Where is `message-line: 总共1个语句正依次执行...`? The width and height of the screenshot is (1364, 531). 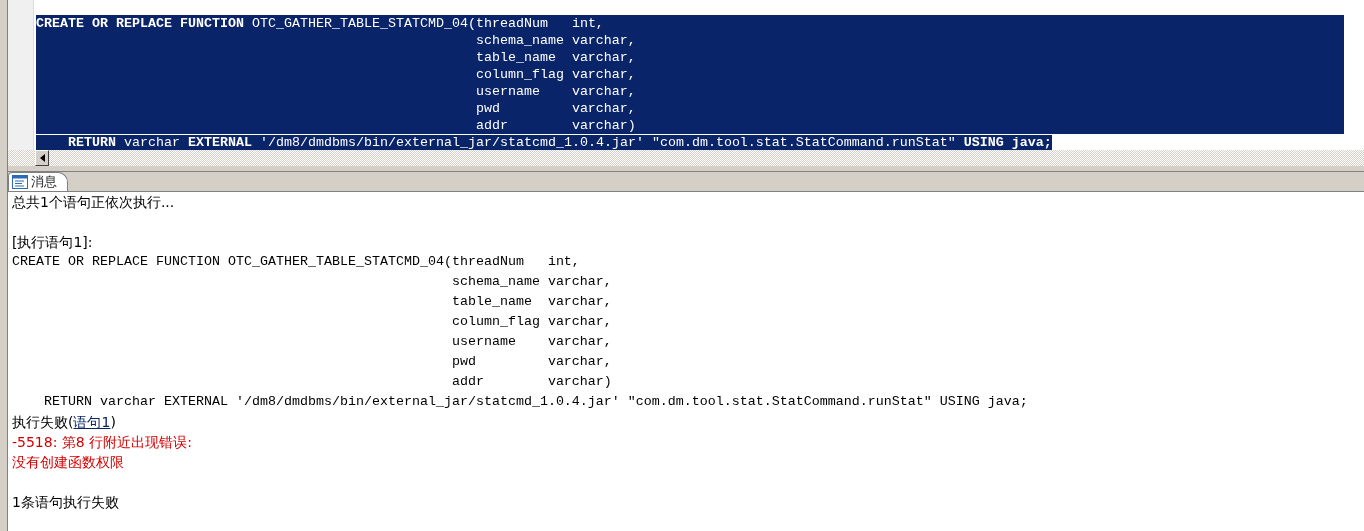 message-line: 总共1个语句正依次执行... is located at coordinates (94, 202).